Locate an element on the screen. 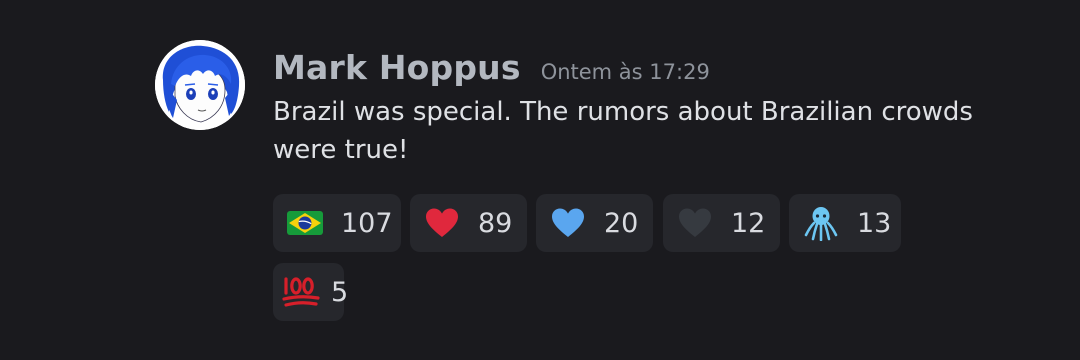 The height and width of the screenshot is (360, 1080). red-heart-icon is located at coordinates (442, 223).